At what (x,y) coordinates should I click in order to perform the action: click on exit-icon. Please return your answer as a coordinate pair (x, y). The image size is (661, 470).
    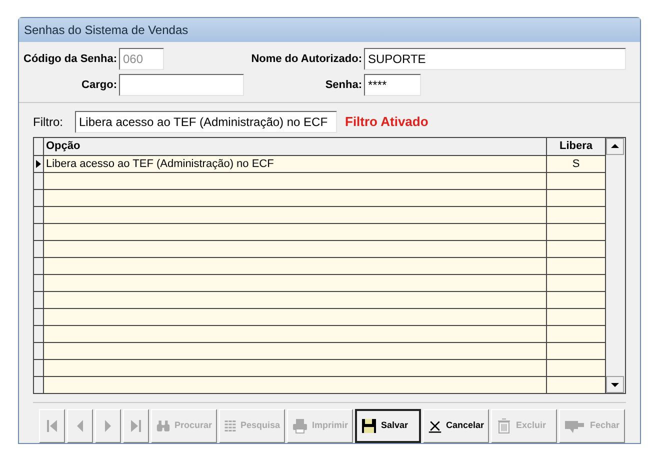
    Looking at the image, I should click on (575, 426).